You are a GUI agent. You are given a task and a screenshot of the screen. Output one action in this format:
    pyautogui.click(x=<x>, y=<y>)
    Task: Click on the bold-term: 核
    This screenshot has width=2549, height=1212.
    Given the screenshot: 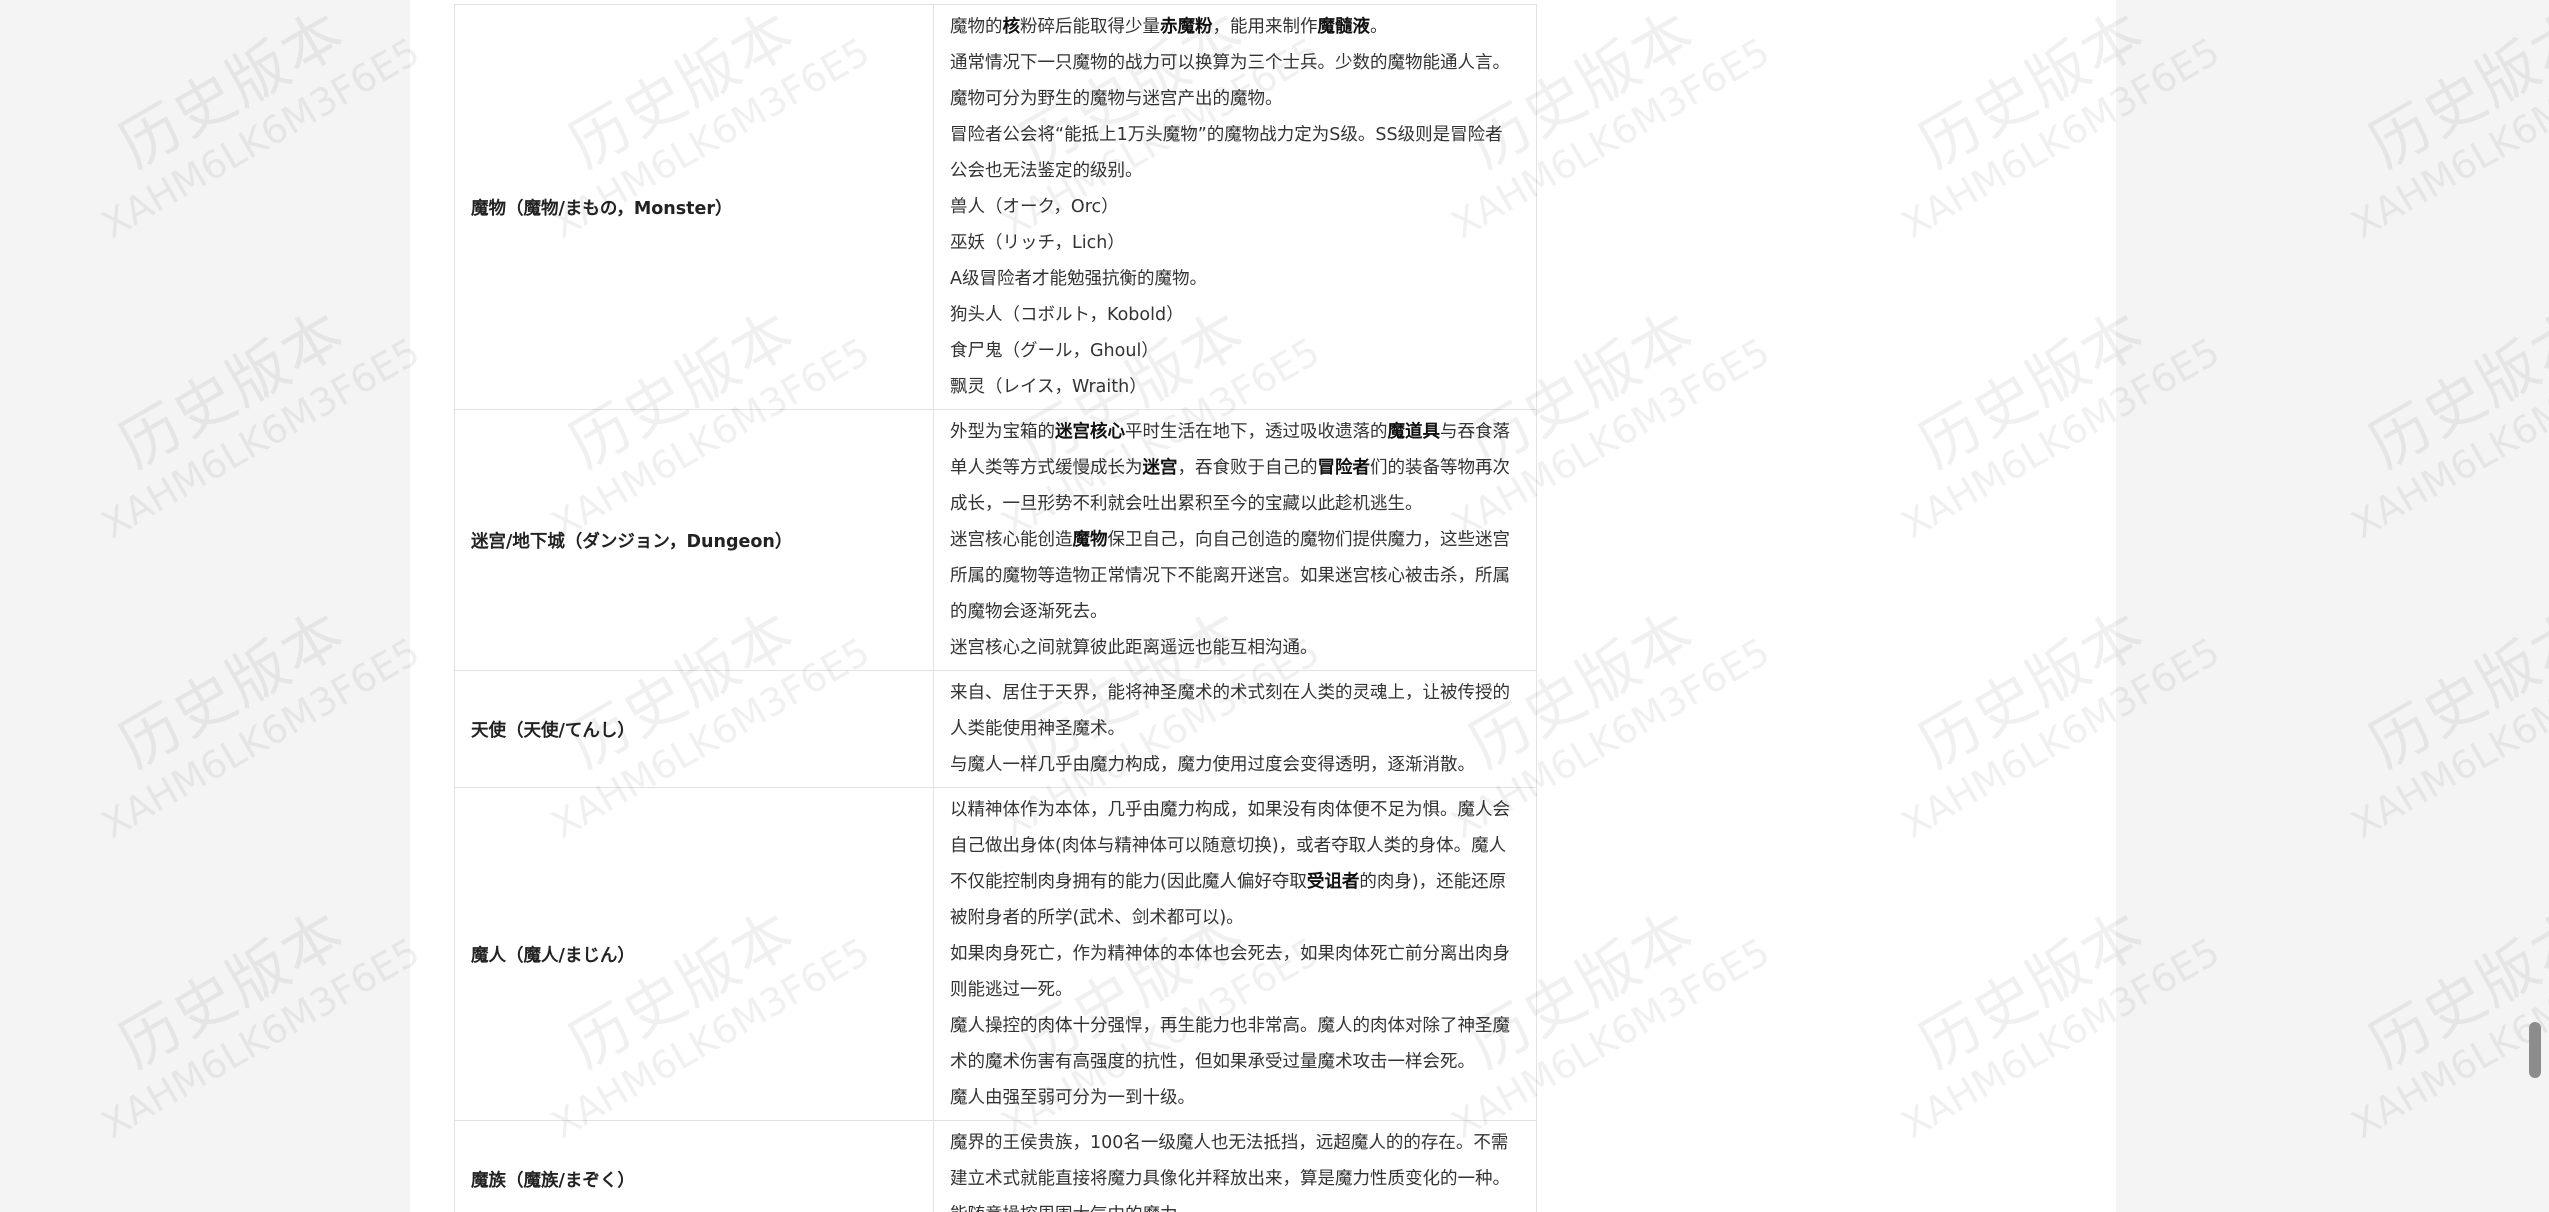 What is the action you would take?
    pyautogui.click(x=1011, y=27)
    